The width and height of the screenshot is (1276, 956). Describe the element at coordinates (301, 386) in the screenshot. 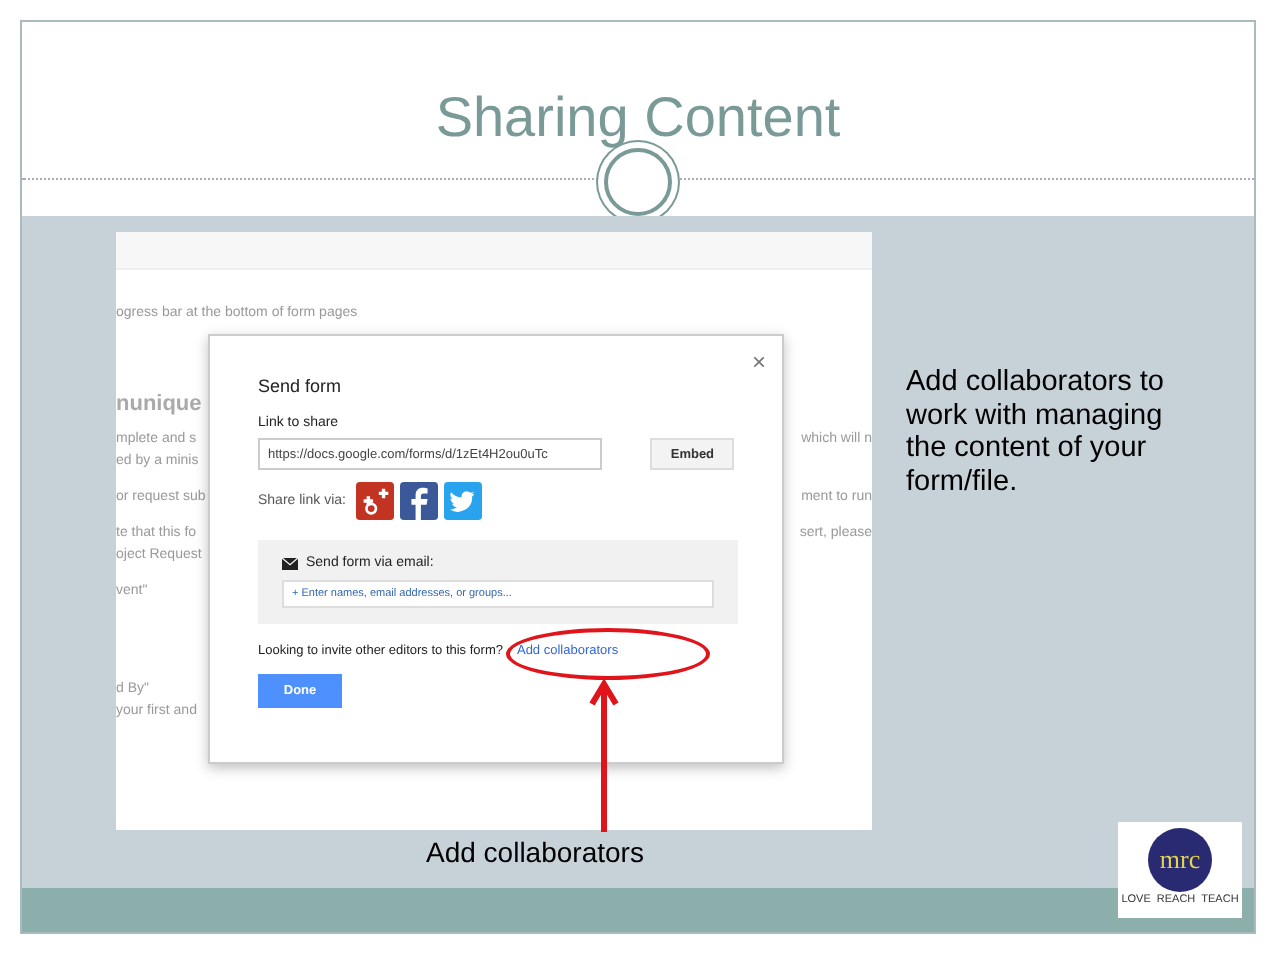

I see `dialog-title: Send form` at that location.